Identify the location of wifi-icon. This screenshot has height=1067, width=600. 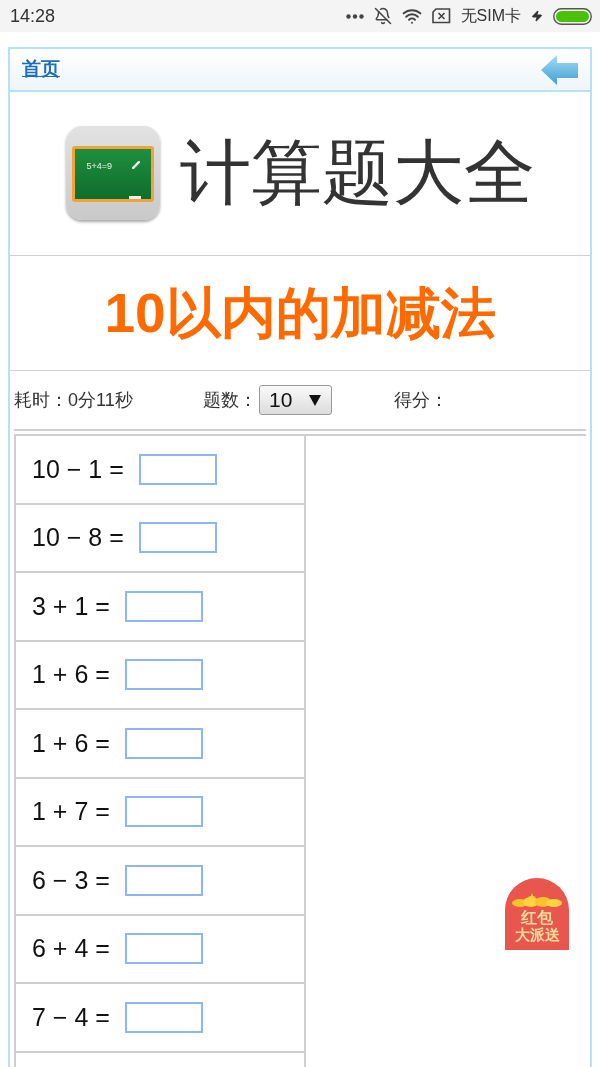
(411, 16).